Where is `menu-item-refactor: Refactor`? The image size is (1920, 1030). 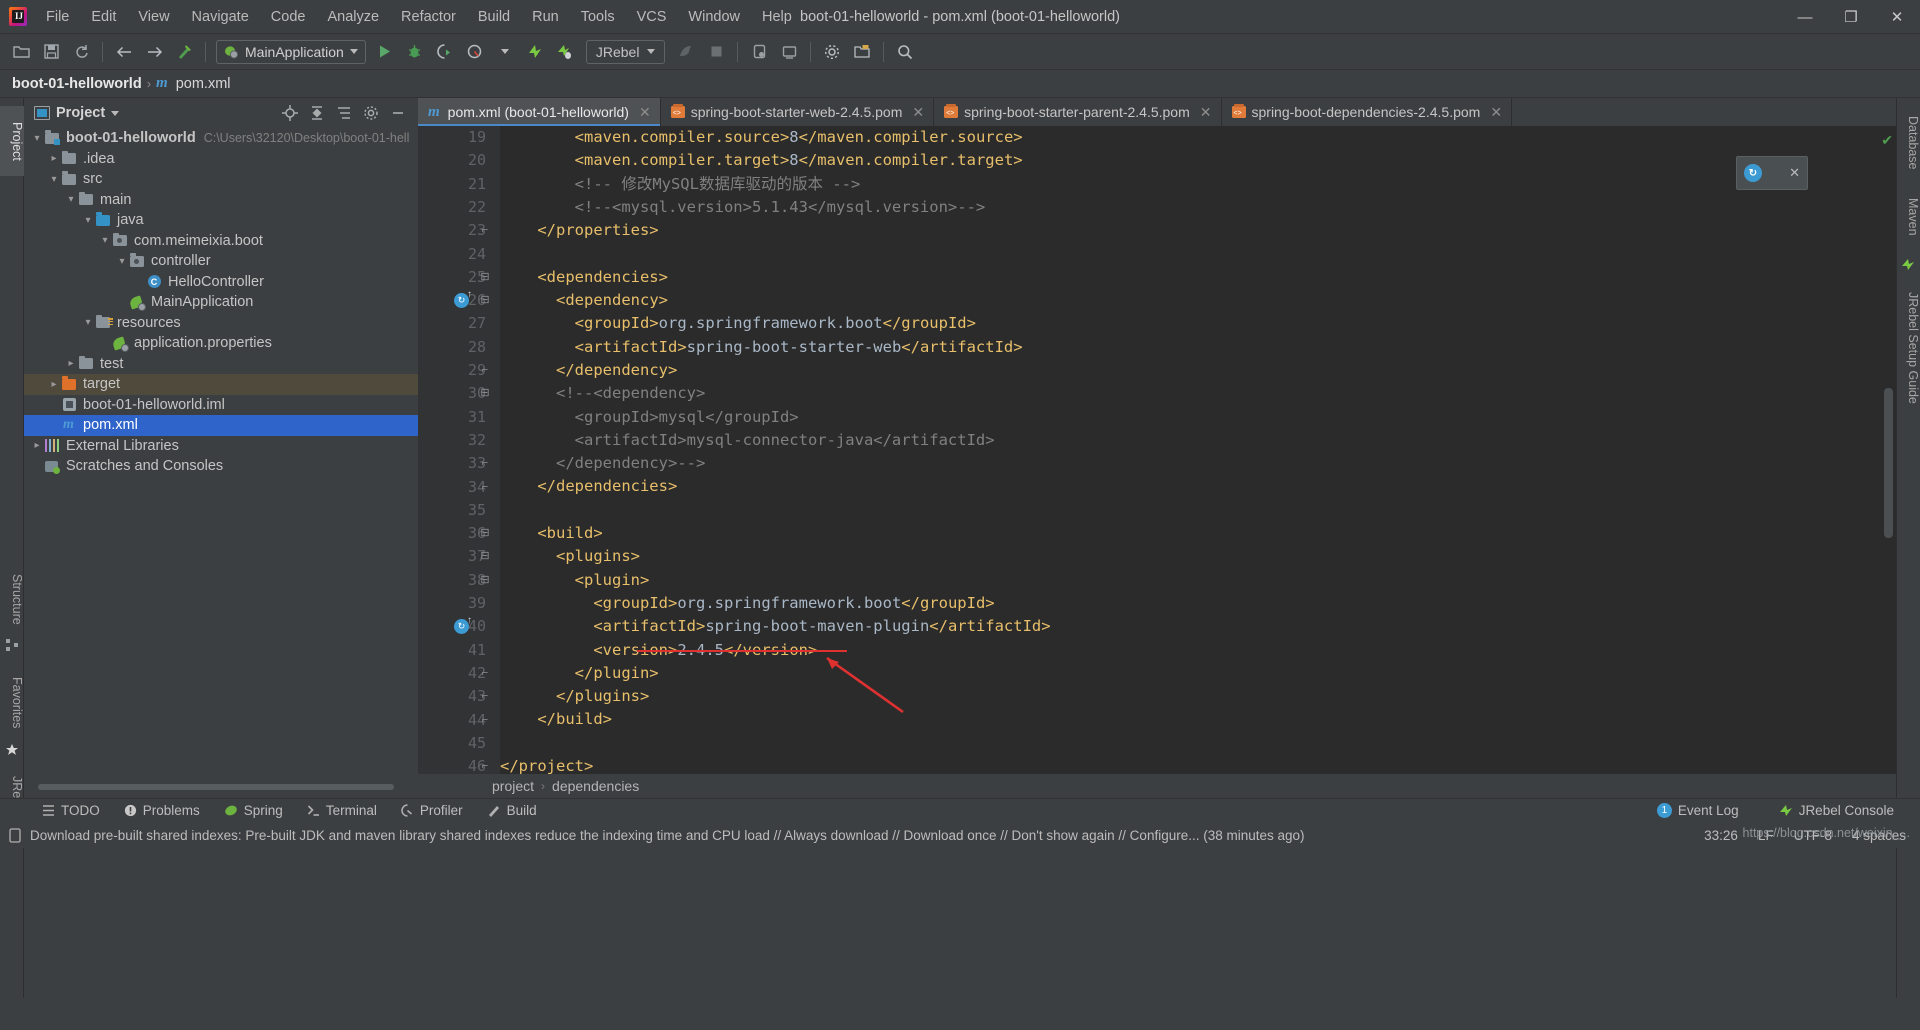 menu-item-refactor: Refactor is located at coordinates (428, 17).